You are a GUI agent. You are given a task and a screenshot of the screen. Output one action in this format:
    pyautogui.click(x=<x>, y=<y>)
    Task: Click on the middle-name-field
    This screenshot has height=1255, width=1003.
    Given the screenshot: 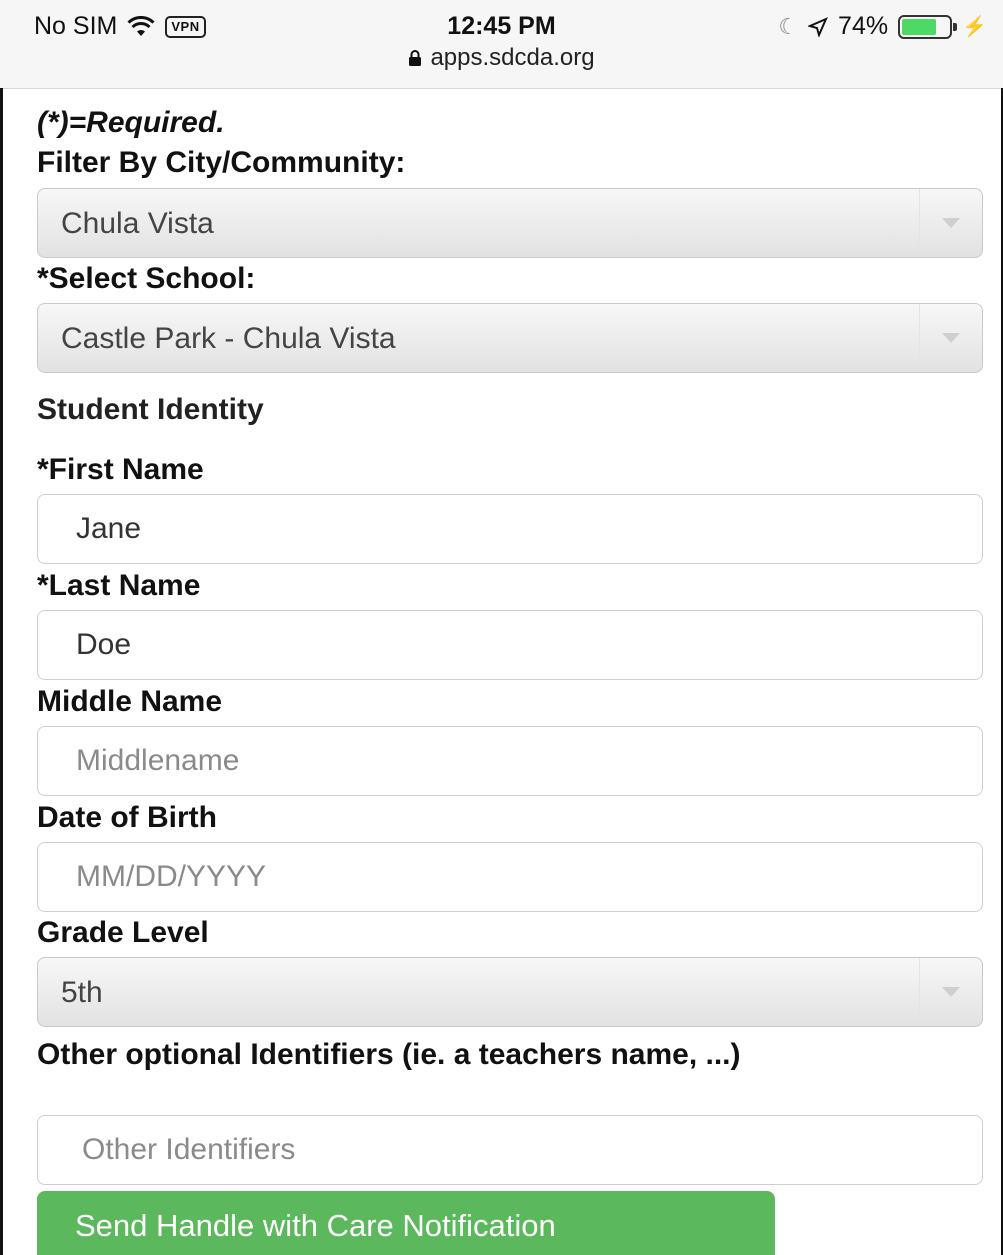 What is the action you would take?
    pyautogui.click(x=510, y=761)
    